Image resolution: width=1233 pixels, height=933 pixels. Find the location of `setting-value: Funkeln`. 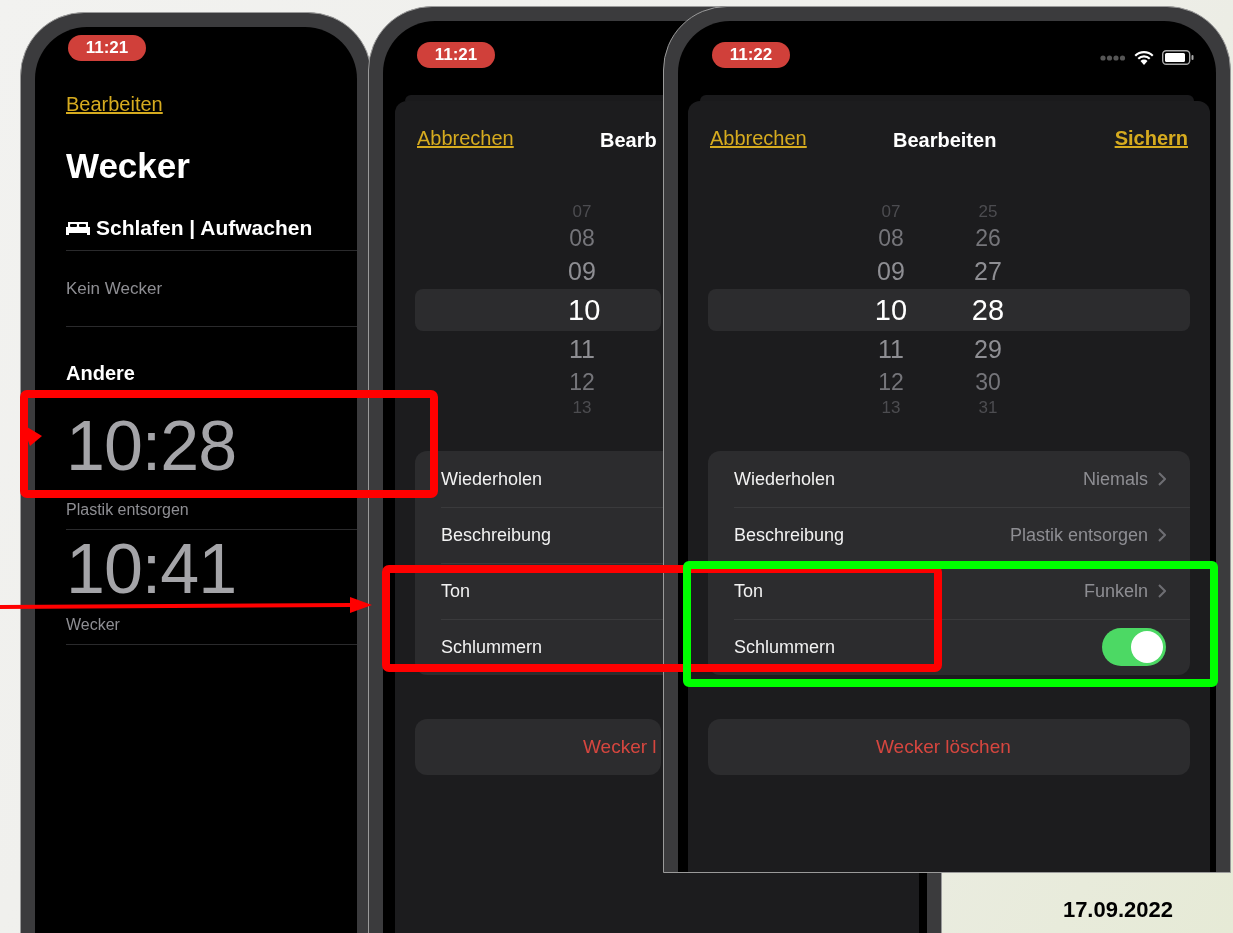

setting-value: Funkeln is located at coordinates (1115, 591).